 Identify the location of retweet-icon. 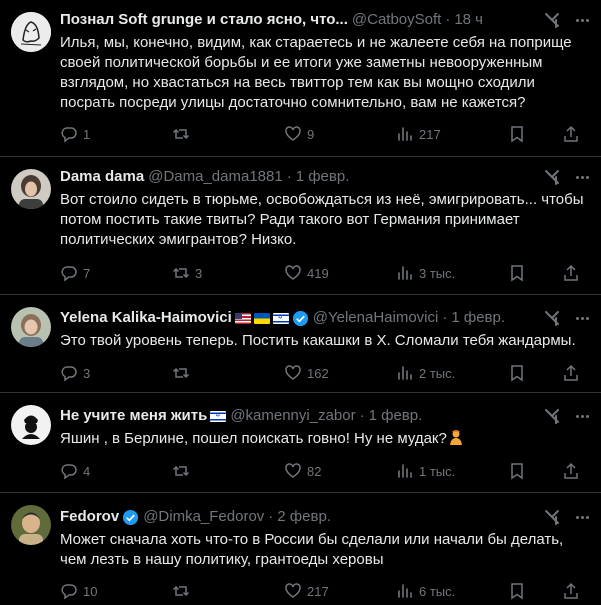
(181, 471).